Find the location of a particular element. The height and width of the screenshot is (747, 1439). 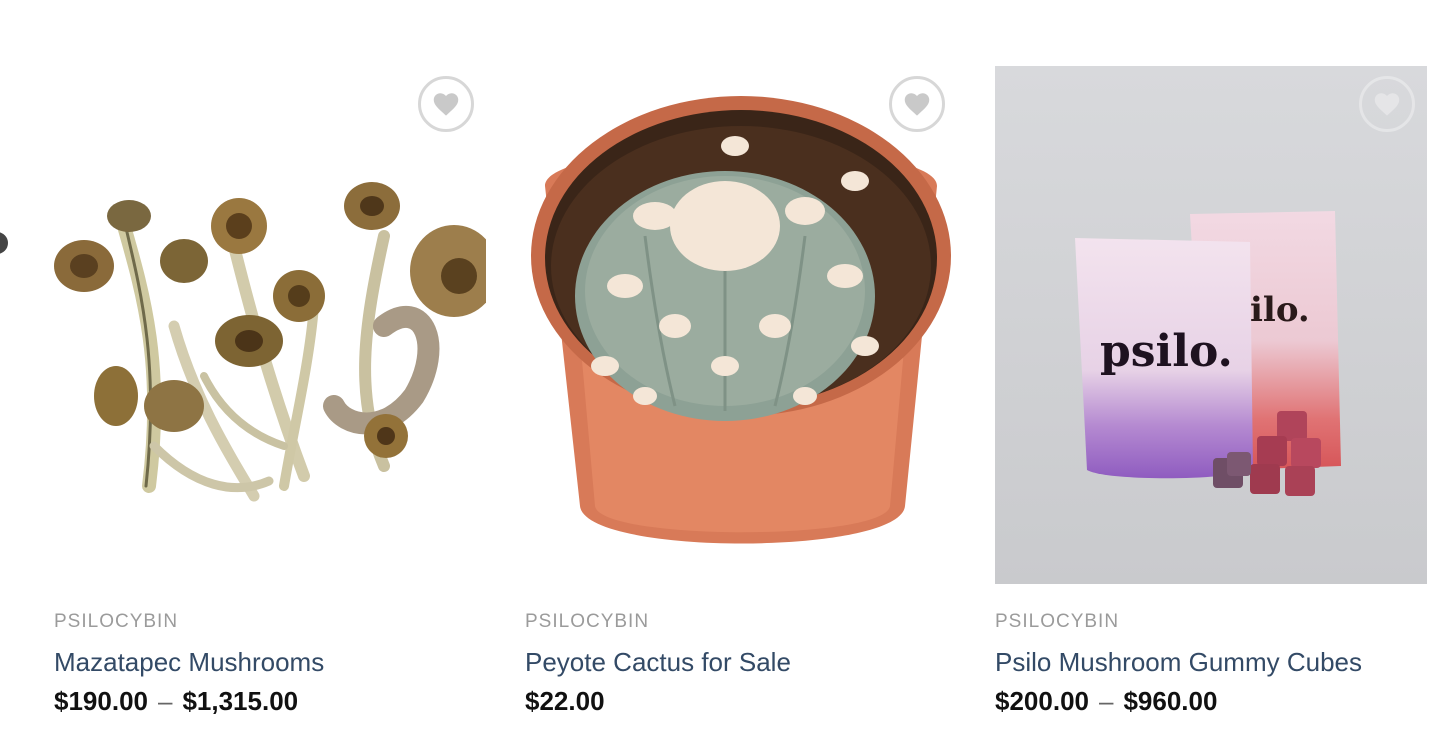

product-price: $200.00– $960.00 is located at coordinates (1211, 701).